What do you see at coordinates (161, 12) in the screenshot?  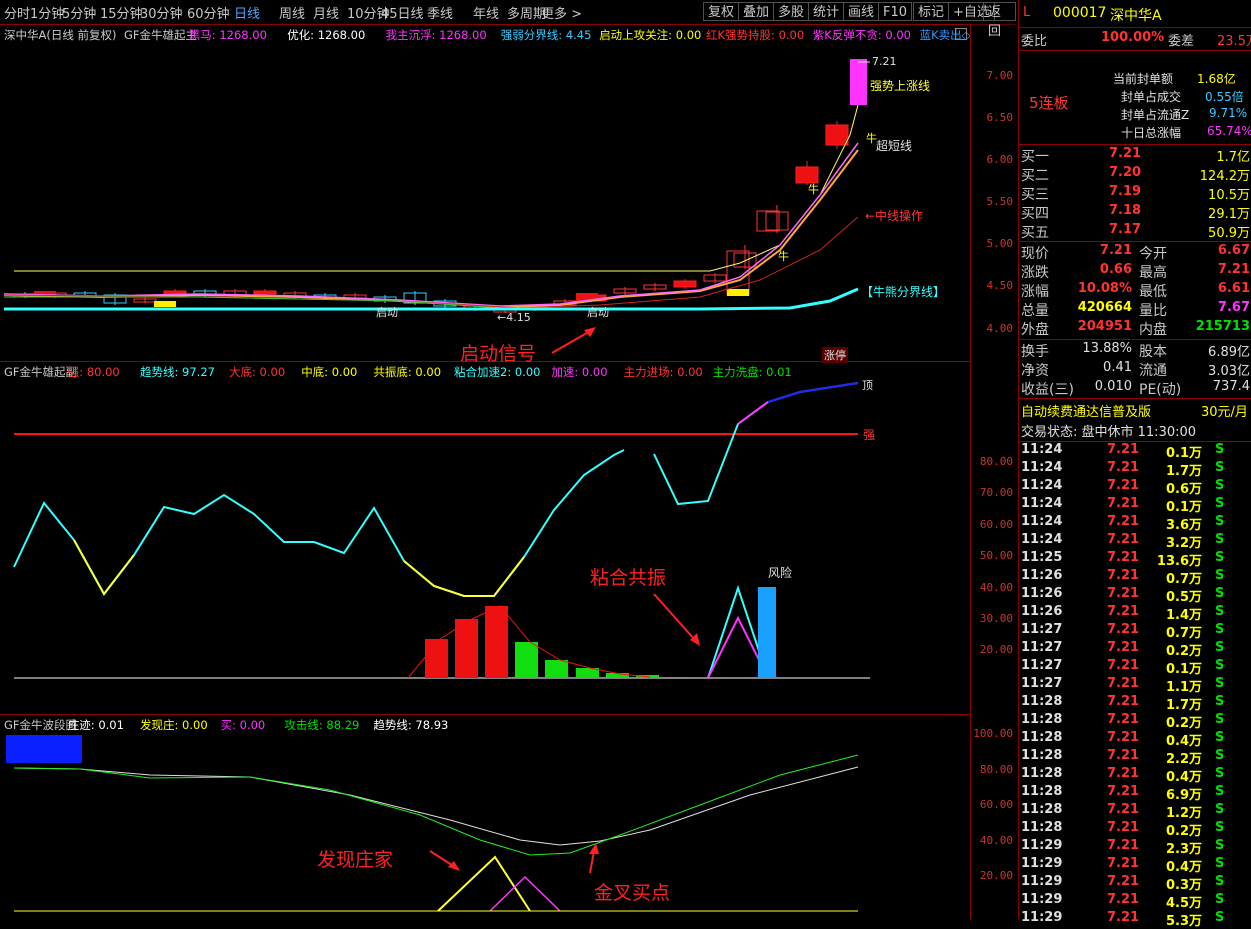 I see `period-tab-4: 30分钟` at bounding box center [161, 12].